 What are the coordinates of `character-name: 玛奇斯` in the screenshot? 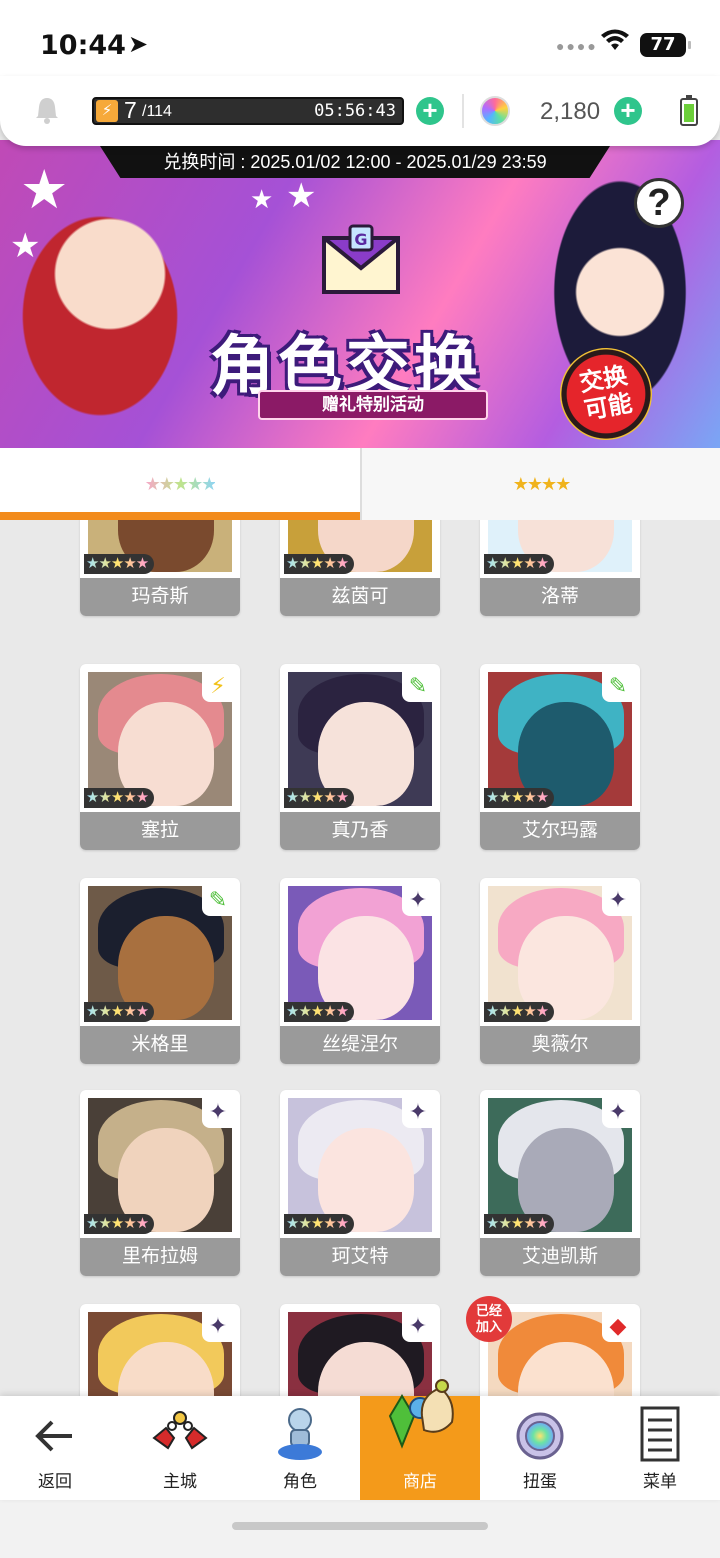 It's located at (160, 597).